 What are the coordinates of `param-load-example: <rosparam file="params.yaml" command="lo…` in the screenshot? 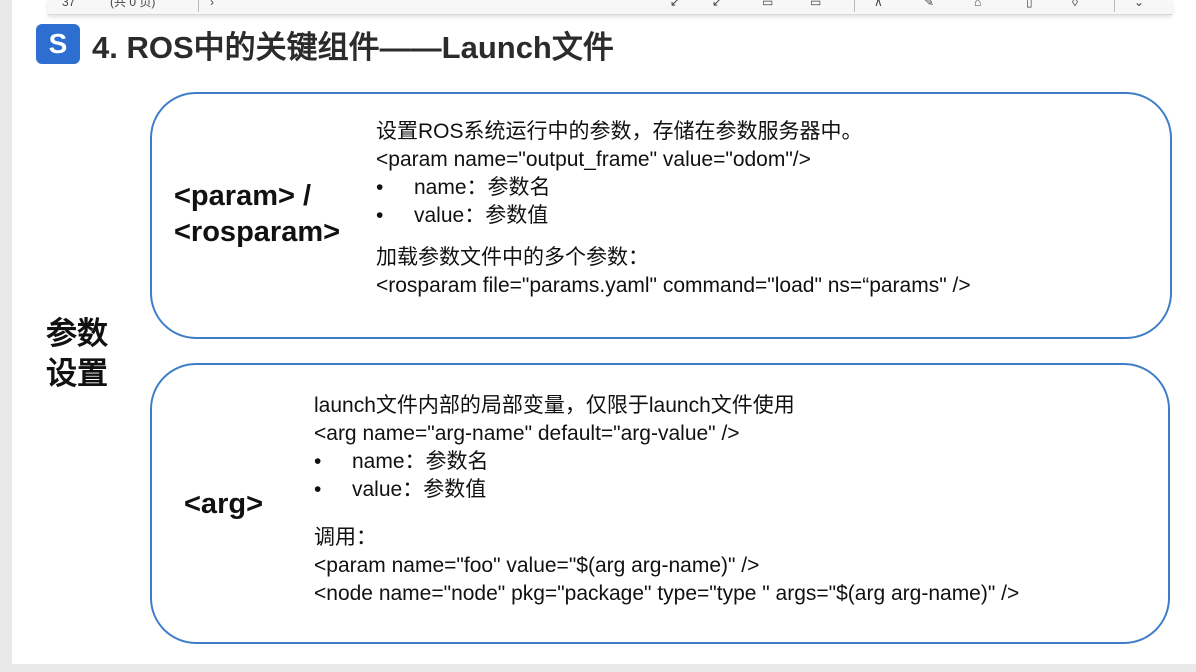 It's located at (673, 285).